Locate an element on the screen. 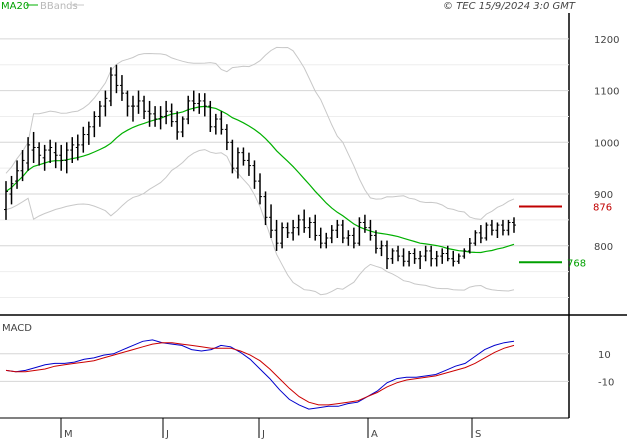 The height and width of the screenshot is (440, 627). bbands-legend-label: BBands is located at coordinates (59, 6).